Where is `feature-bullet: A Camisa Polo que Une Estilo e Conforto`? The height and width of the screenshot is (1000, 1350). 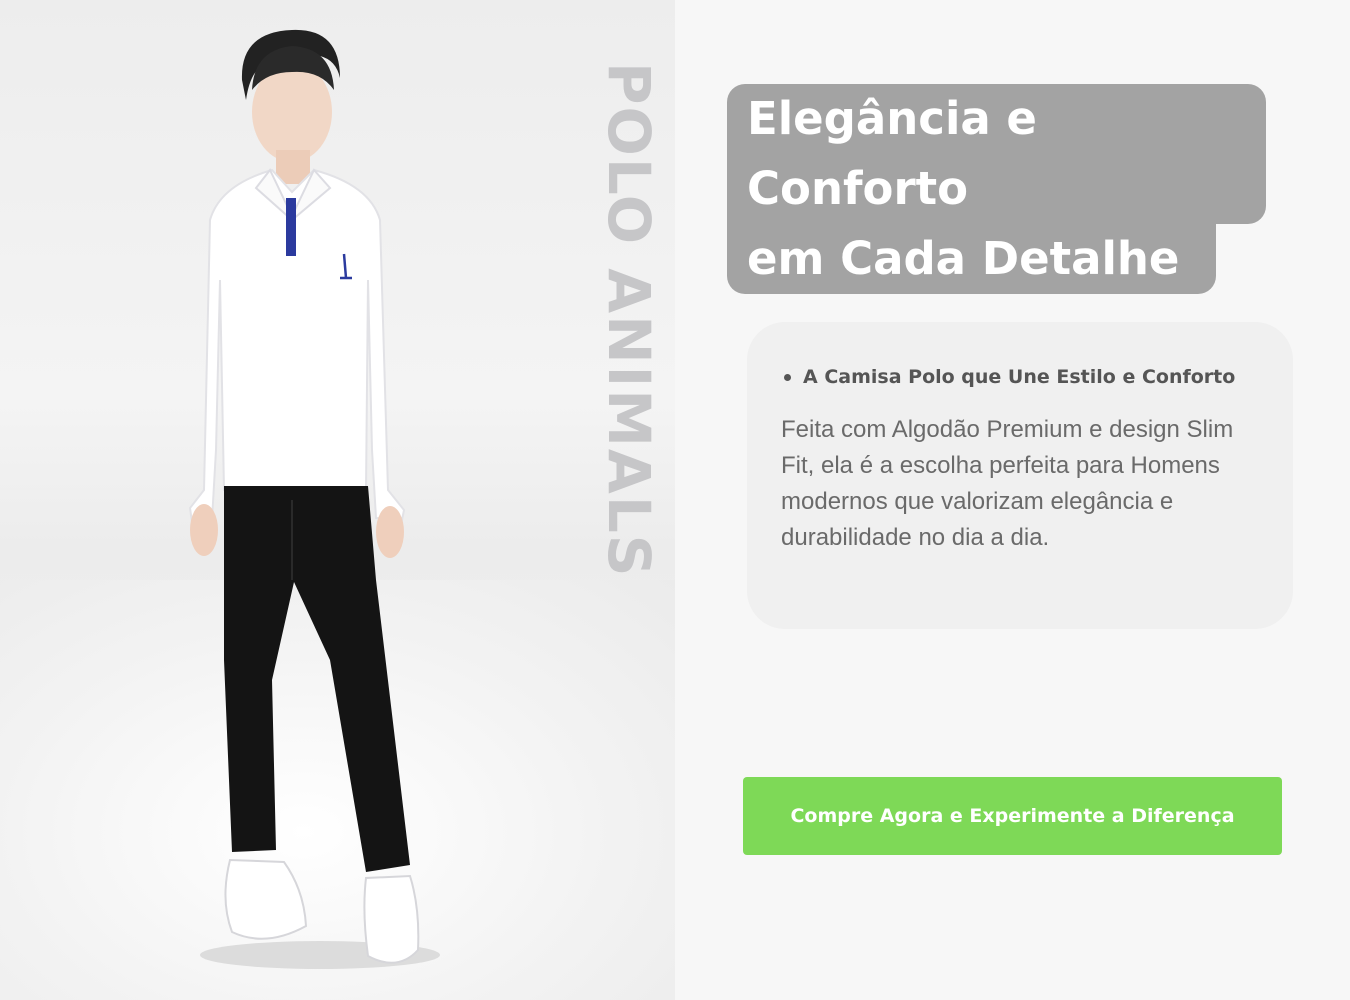 feature-bullet: A Camisa Polo que Une Estilo e Conforto is located at coordinates (1025, 377).